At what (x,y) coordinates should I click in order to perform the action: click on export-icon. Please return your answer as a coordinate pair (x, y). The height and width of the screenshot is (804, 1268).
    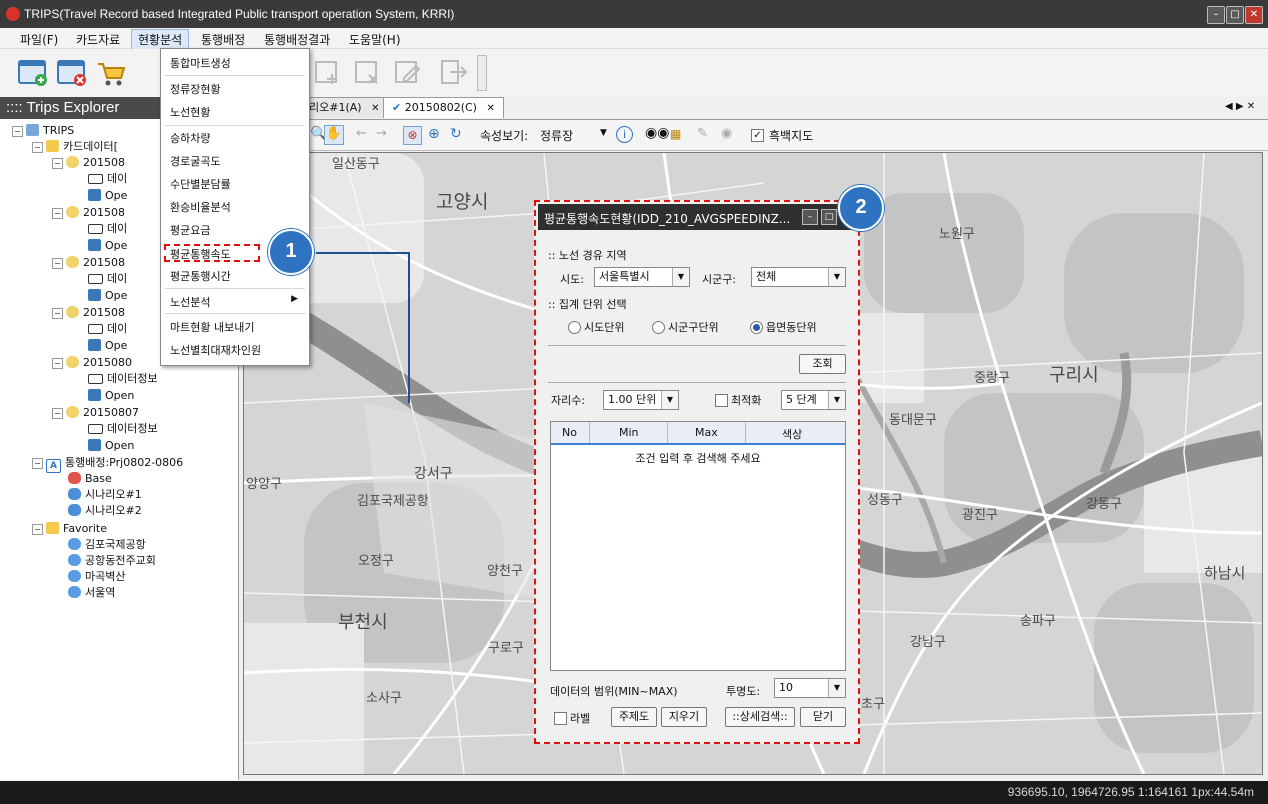
    Looking at the image, I should click on (454, 72).